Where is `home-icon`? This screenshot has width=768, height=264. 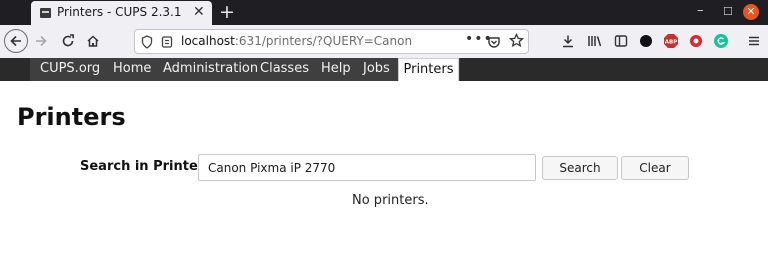
home-icon is located at coordinates (93, 41).